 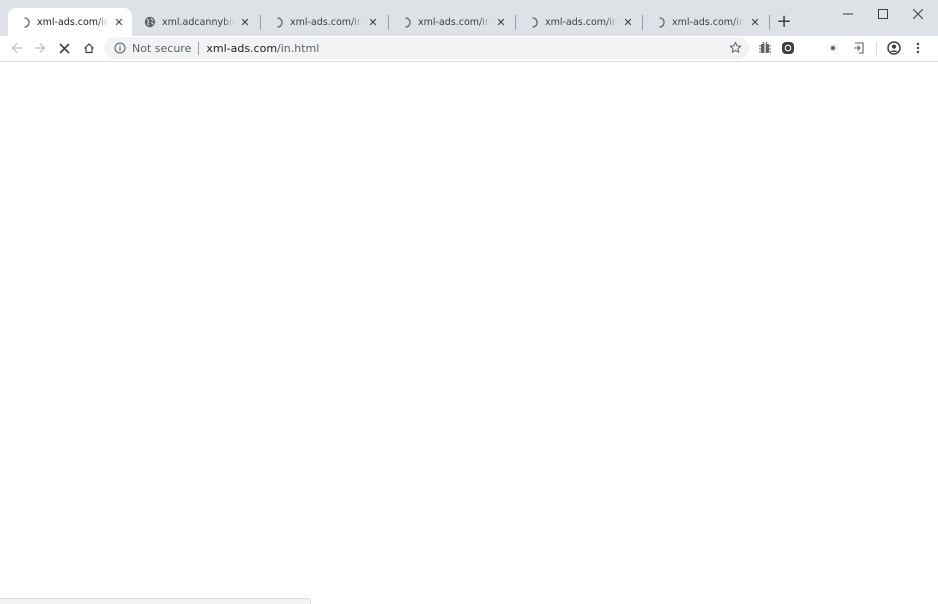 What do you see at coordinates (833, 48) in the screenshot?
I see `extension-small-icon` at bounding box center [833, 48].